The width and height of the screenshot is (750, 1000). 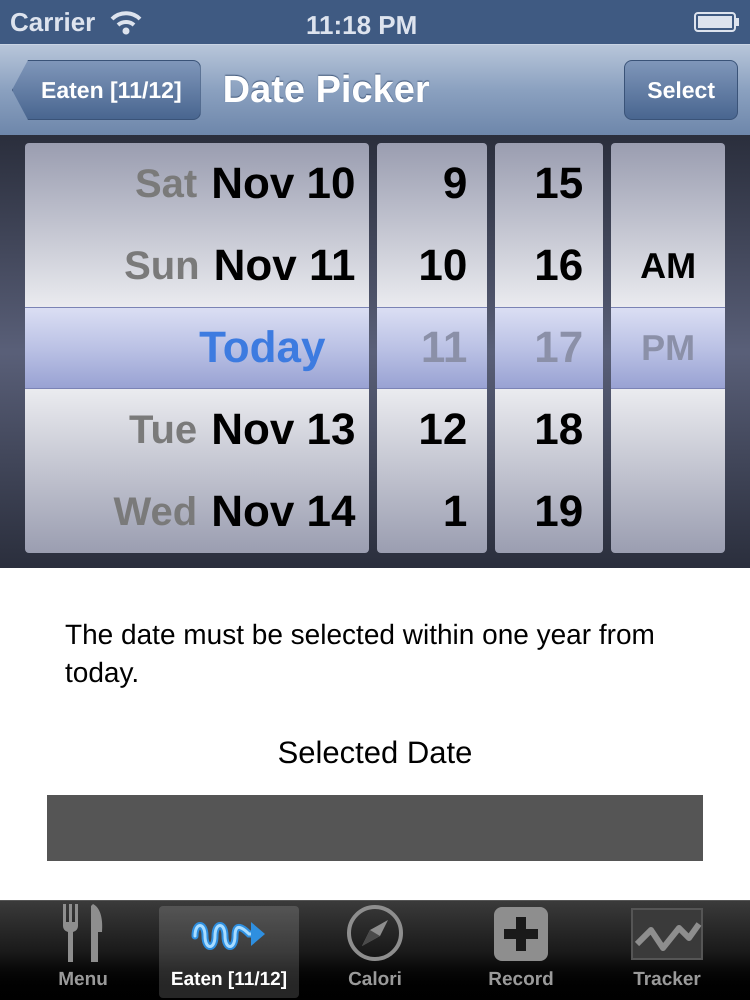 What do you see at coordinates (83, 933) in the screenshot?
I see `fork-knife-icon` at bounding box center [83, 933].